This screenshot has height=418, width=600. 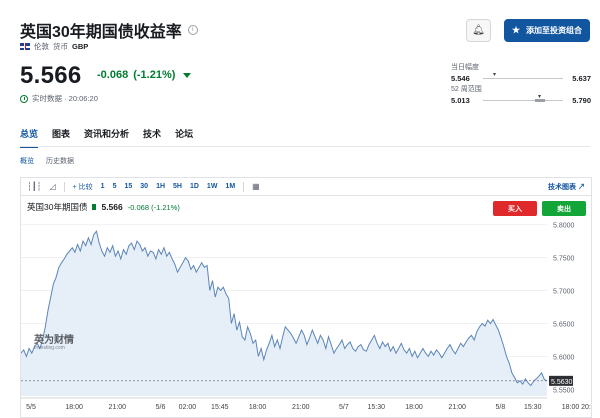 I want to click on watermark-sub: Investing.com, so click(x=49, y=348).